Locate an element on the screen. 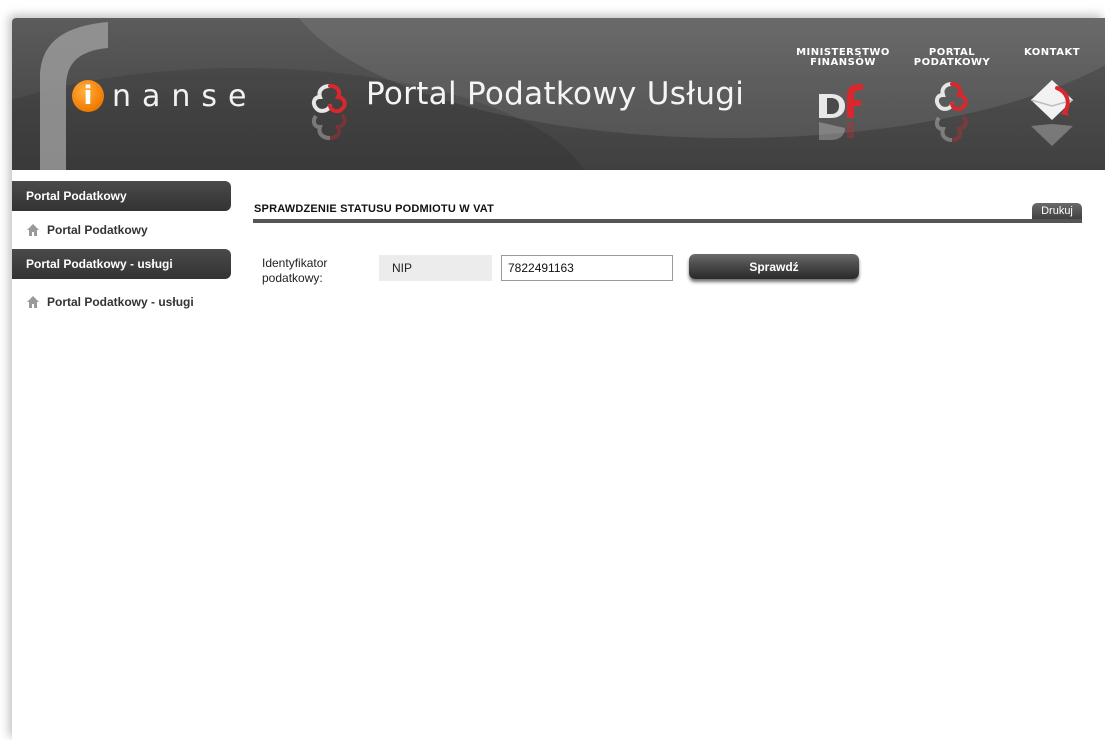  portal-title: Portal Podatkowy Usługi is located at coordinates (555, 94).